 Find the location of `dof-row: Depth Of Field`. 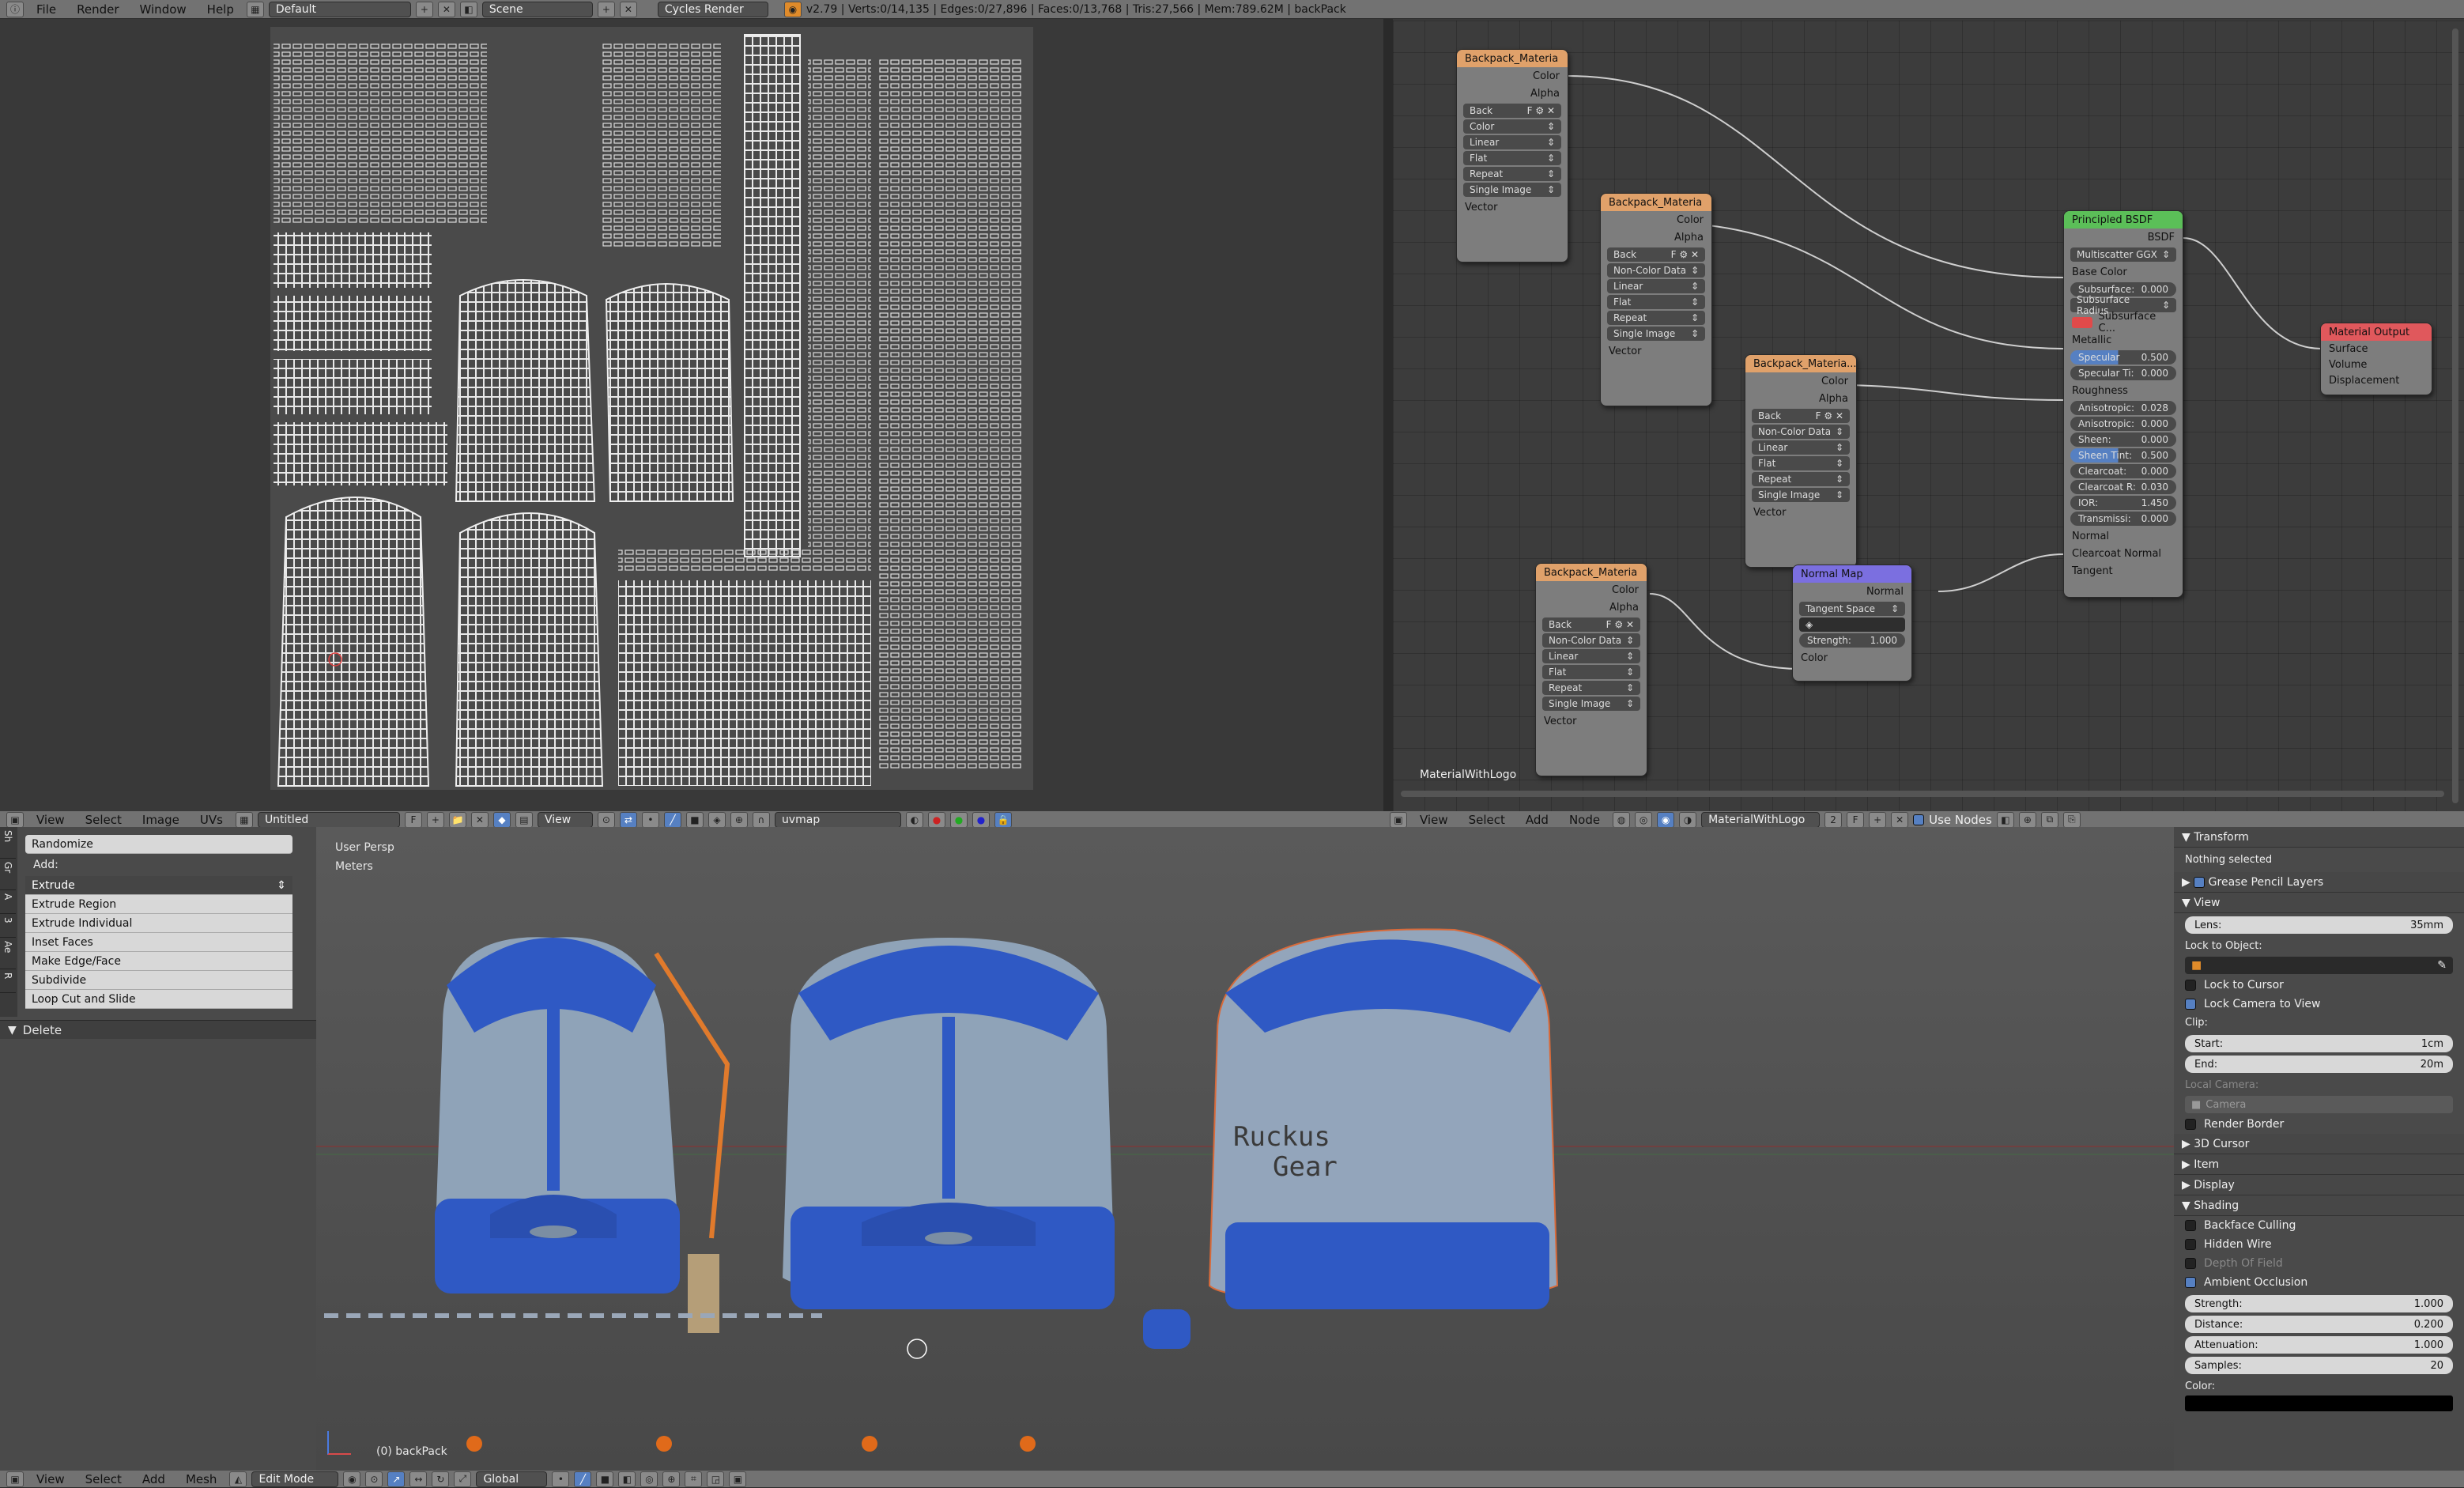

dof-row: Depth Of Field is located at coordinates (2319, 1264).